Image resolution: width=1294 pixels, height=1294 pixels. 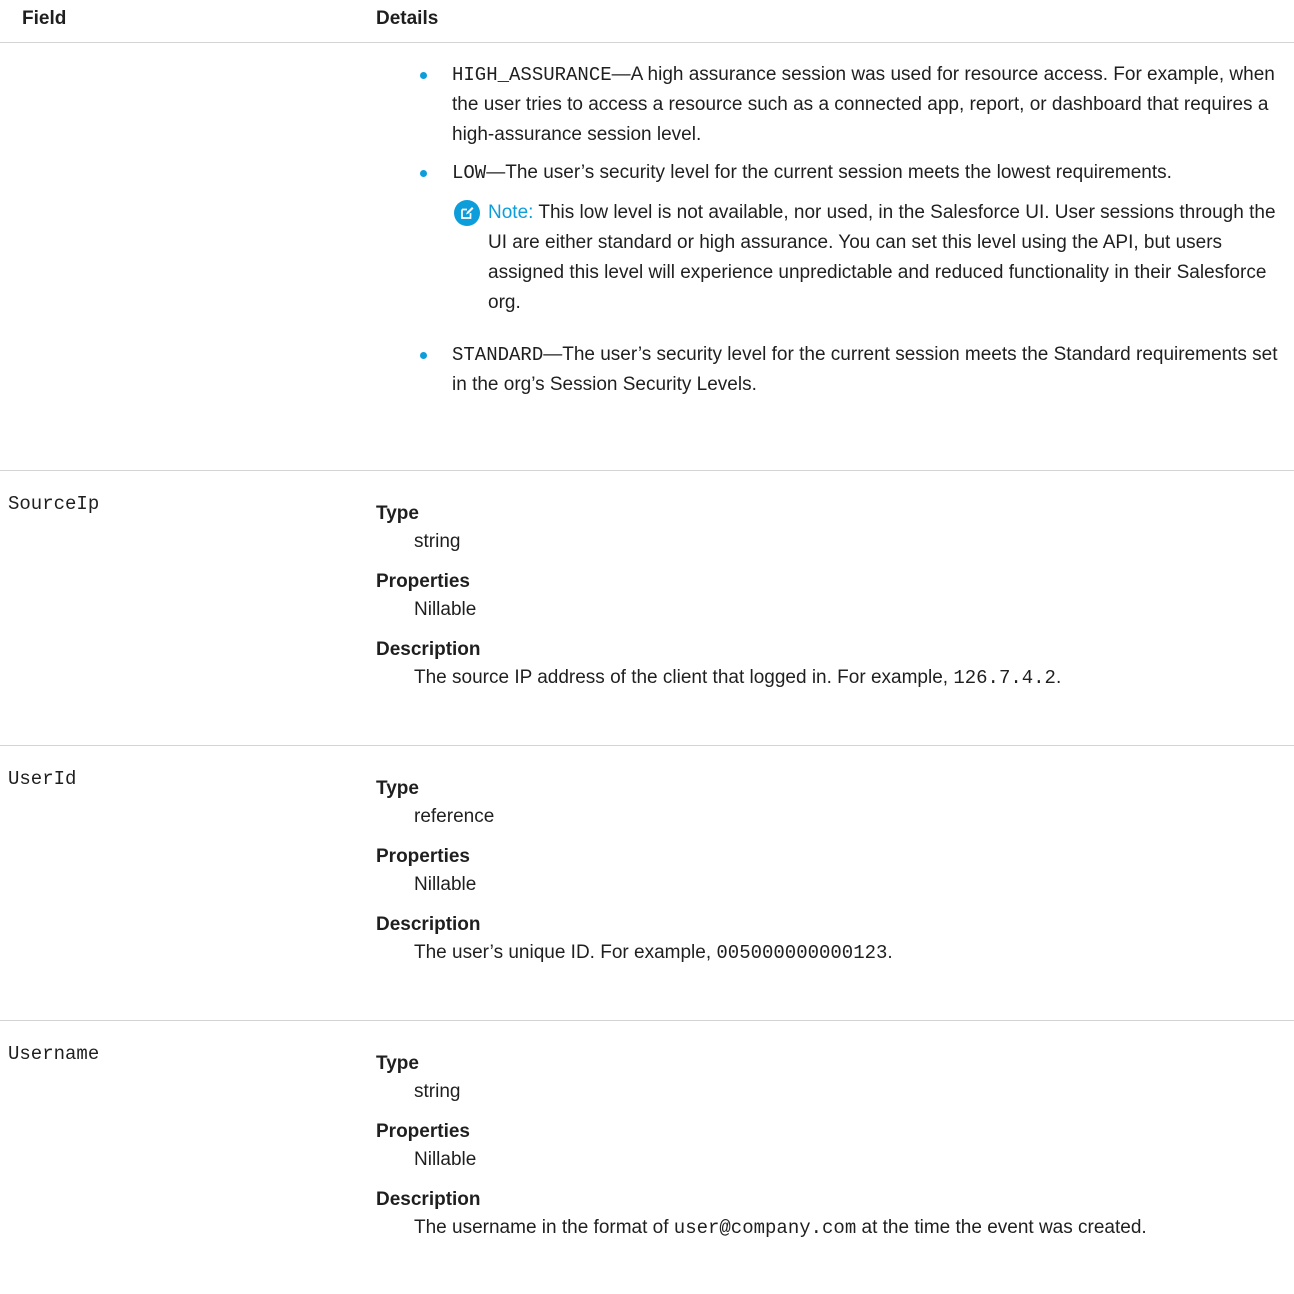 What do you see at coordinates (42, 779) in the screenshot?
I see `field-name: UserId` at bounding box center [42, 779].